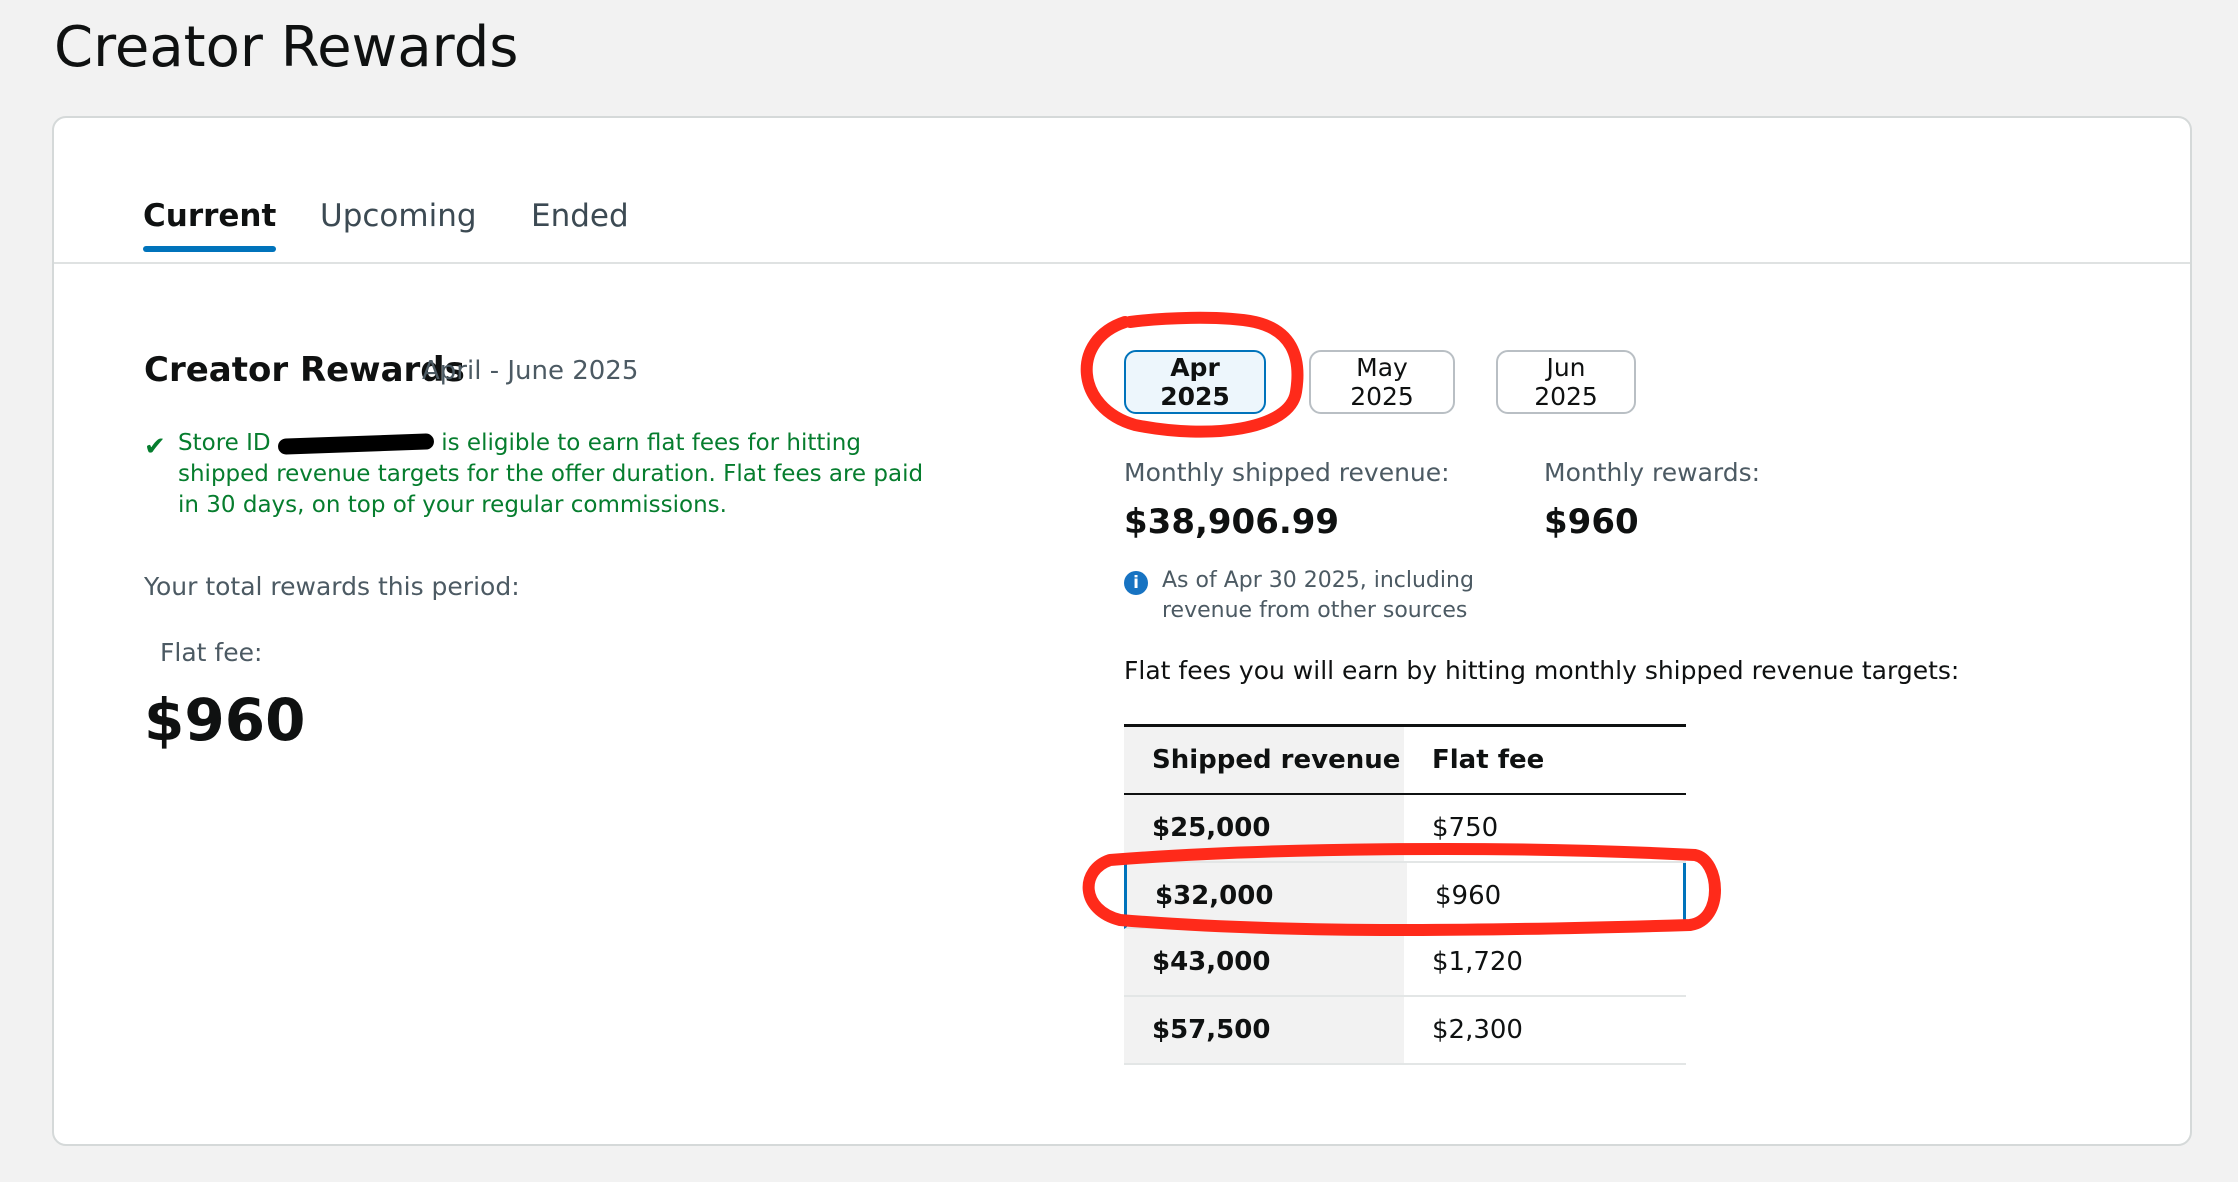 This screenshot has height=1182, width=2238. I want to click on tab-current: Current, so click(210, 217).